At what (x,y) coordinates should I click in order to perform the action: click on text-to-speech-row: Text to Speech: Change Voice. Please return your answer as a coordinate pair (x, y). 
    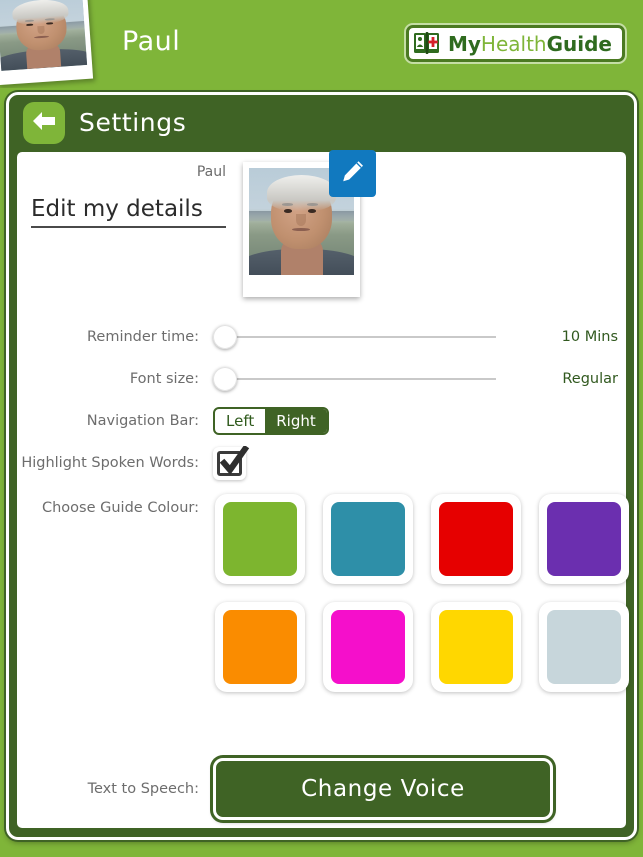
    Looking at the image, I should click on (321, 789).